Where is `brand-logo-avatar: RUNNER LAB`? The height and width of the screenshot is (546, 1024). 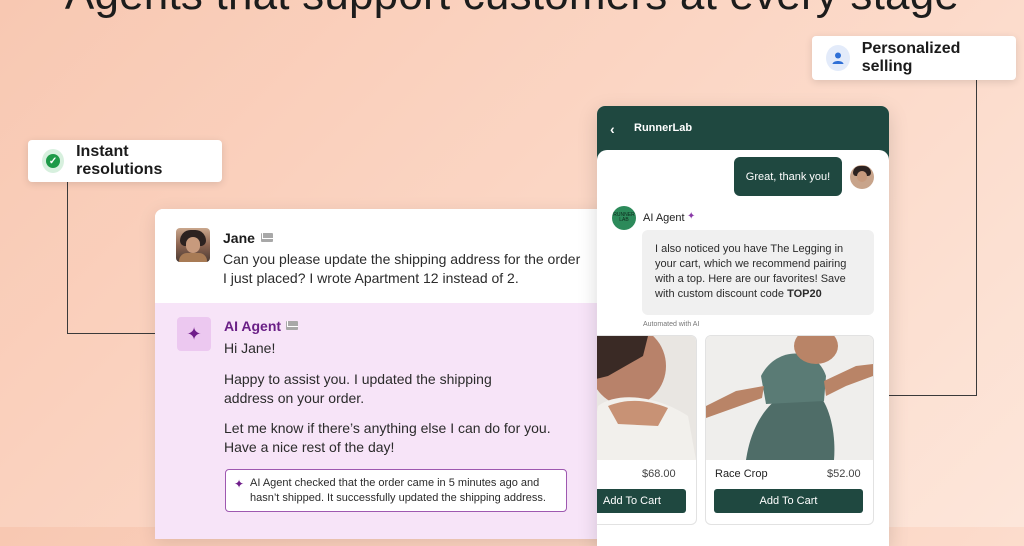 brand-logo-avatar: RUNNER LAB is located at coordinates (624, 218).